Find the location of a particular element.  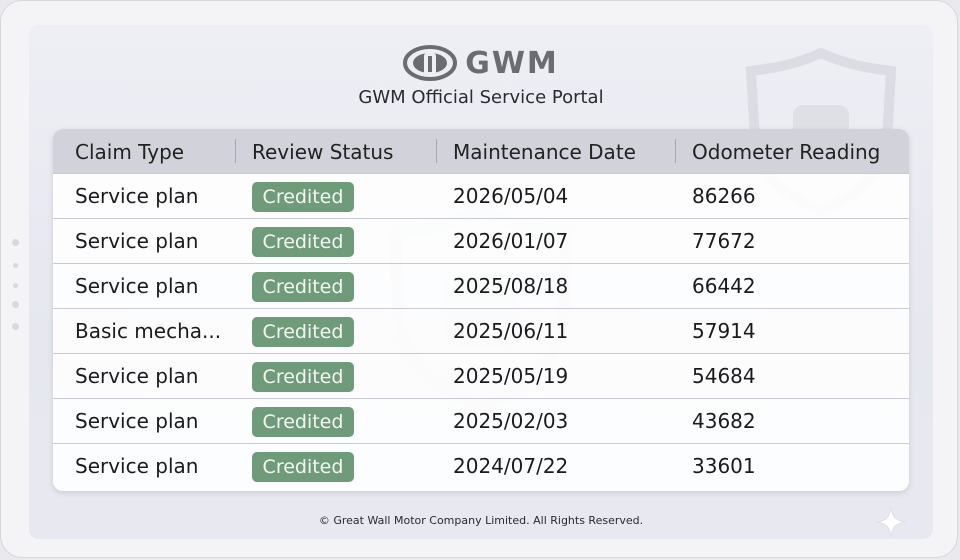

table-row: Service plan Credited 2024/07/22 33601 is located at coordinates (481, 465).